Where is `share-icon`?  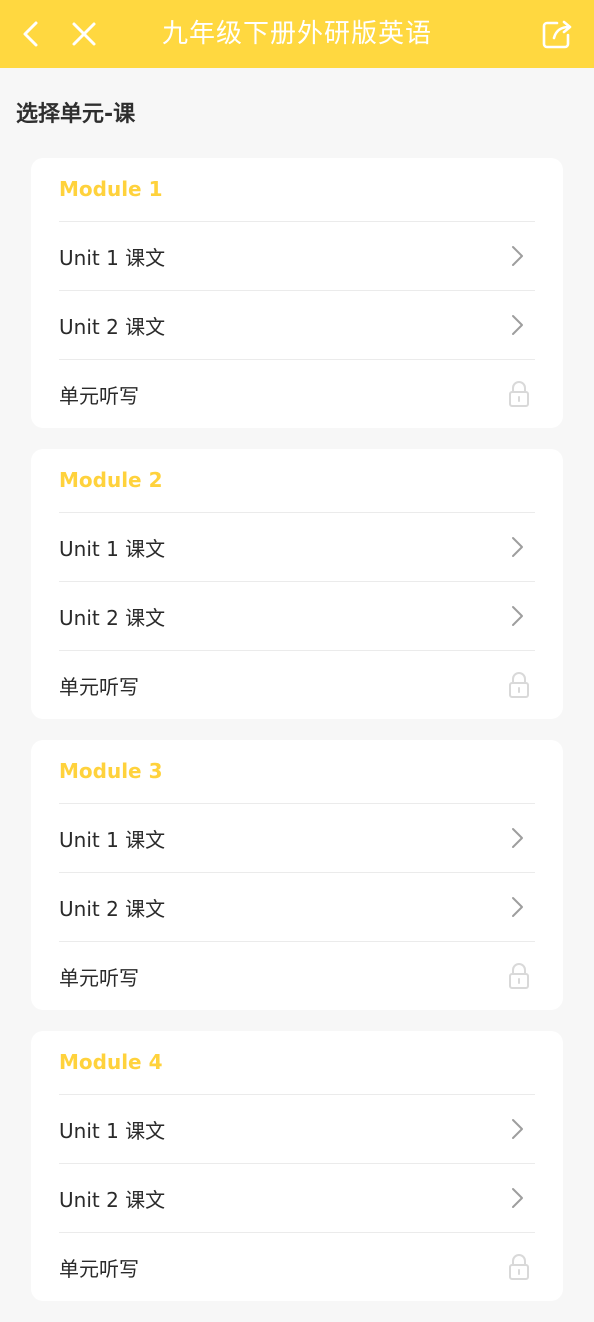
share-icon is located at coordinates (557, 34).